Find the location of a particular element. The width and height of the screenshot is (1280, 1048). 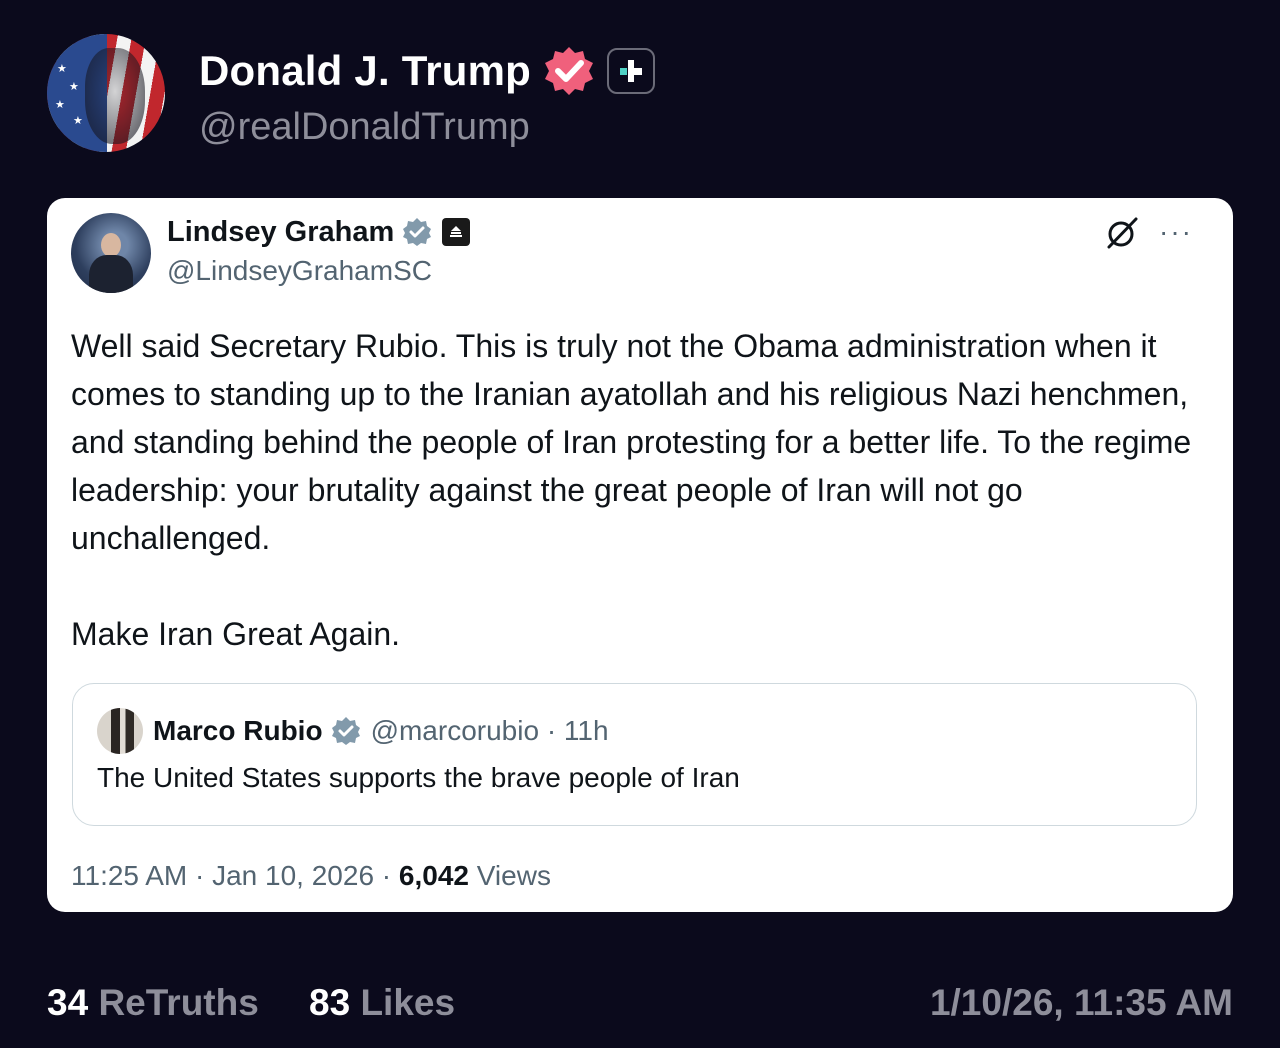

views-label: Views is located at coordinates (509, 875).